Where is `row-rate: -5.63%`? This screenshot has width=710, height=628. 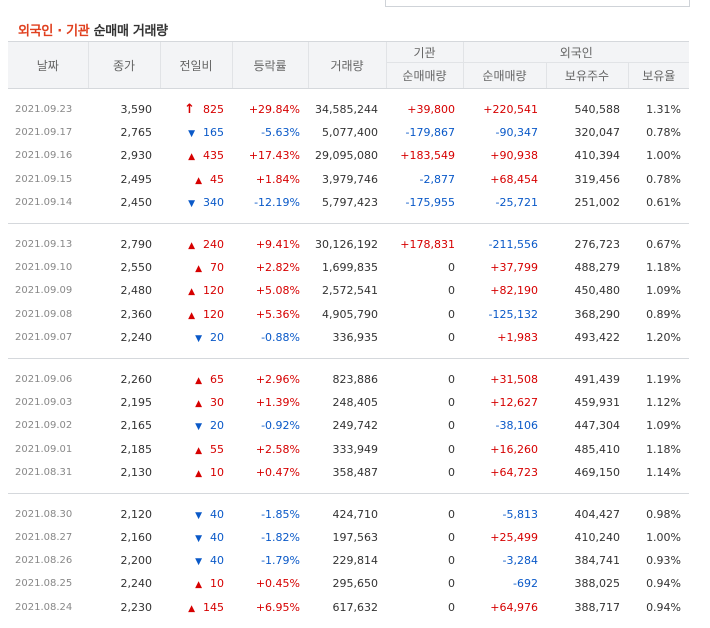
row-rate: -5.63% is located at coordinates (280, 133).